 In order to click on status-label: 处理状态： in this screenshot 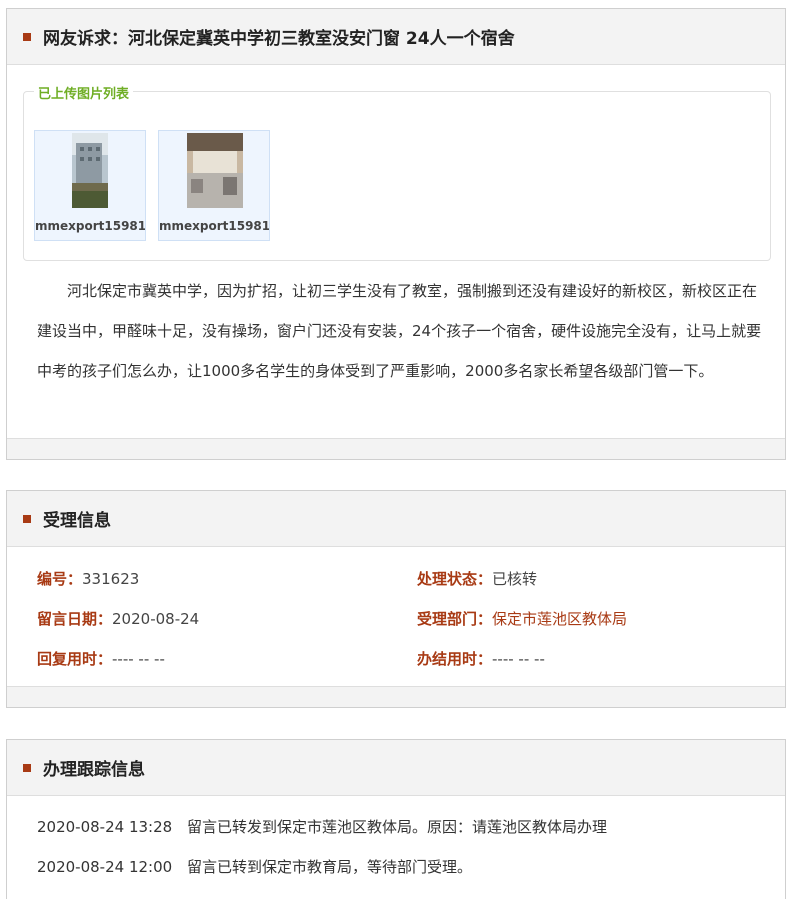, I will do `click(455, 579)`.